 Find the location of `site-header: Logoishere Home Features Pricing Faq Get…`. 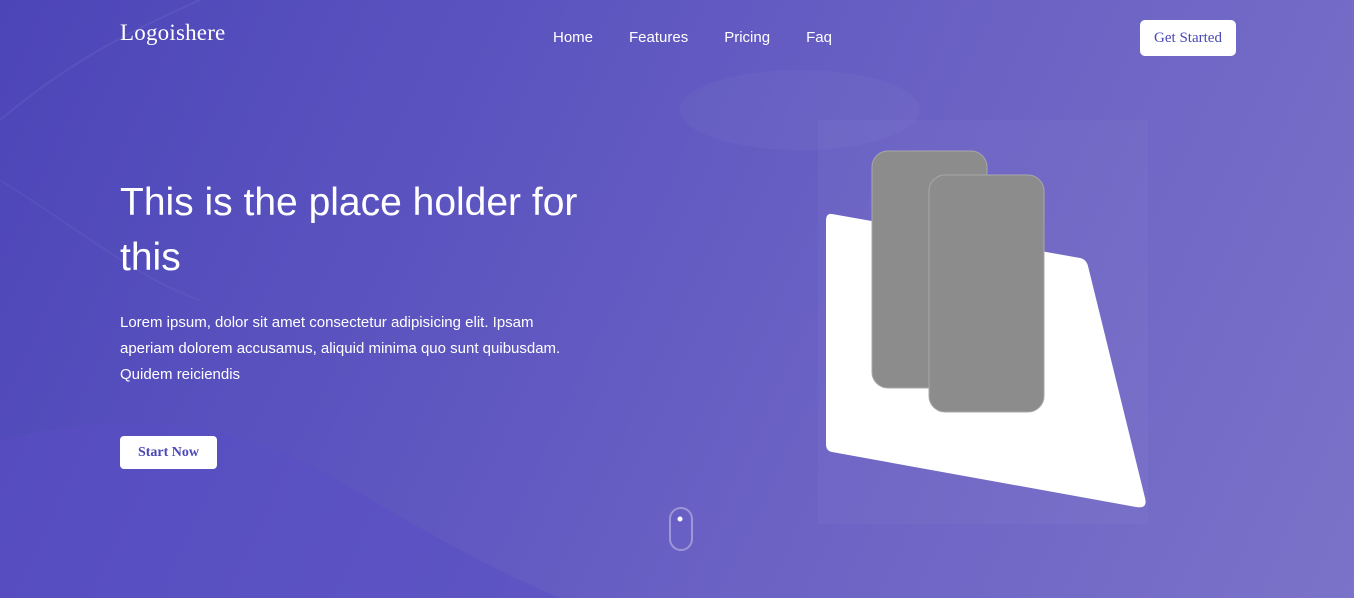

site-header: Logoishere Home Features Pricing Faq Get… is located at coordinates (677, 38).